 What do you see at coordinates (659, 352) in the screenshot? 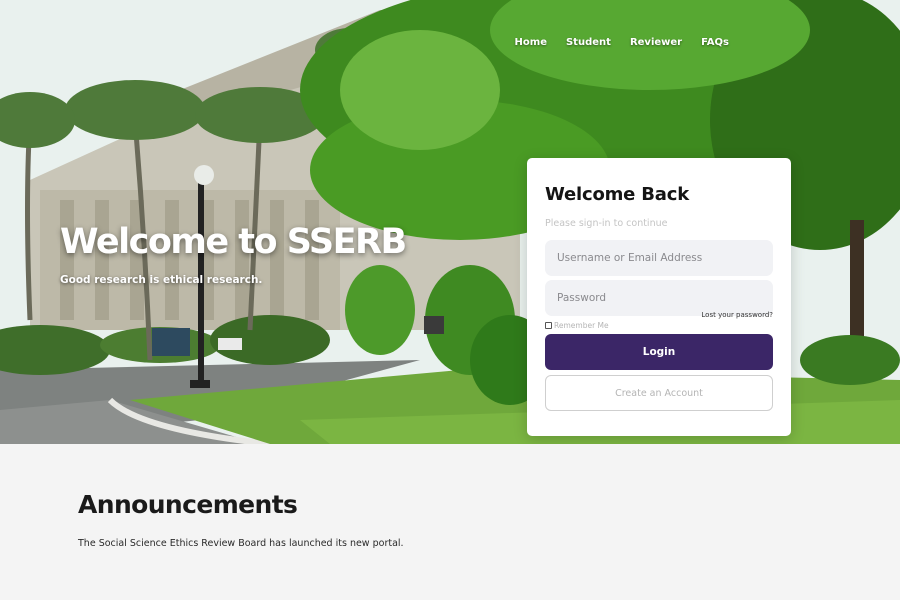
I see `login-button: Login` at bounding box center [659, 352].